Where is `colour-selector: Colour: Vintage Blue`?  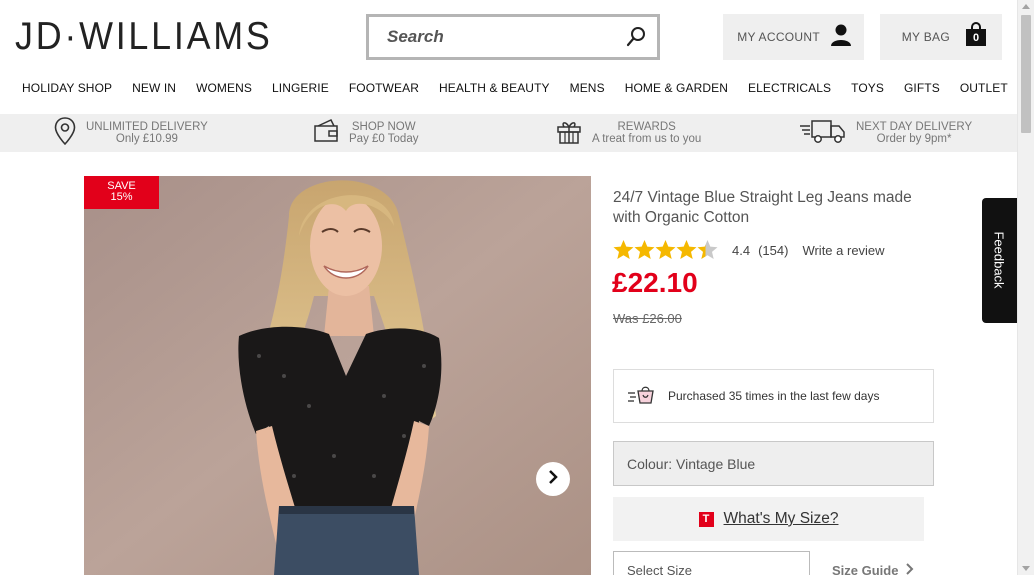
colour-selector: Colour: Vintage Blue is located at coordinates (773, 463).